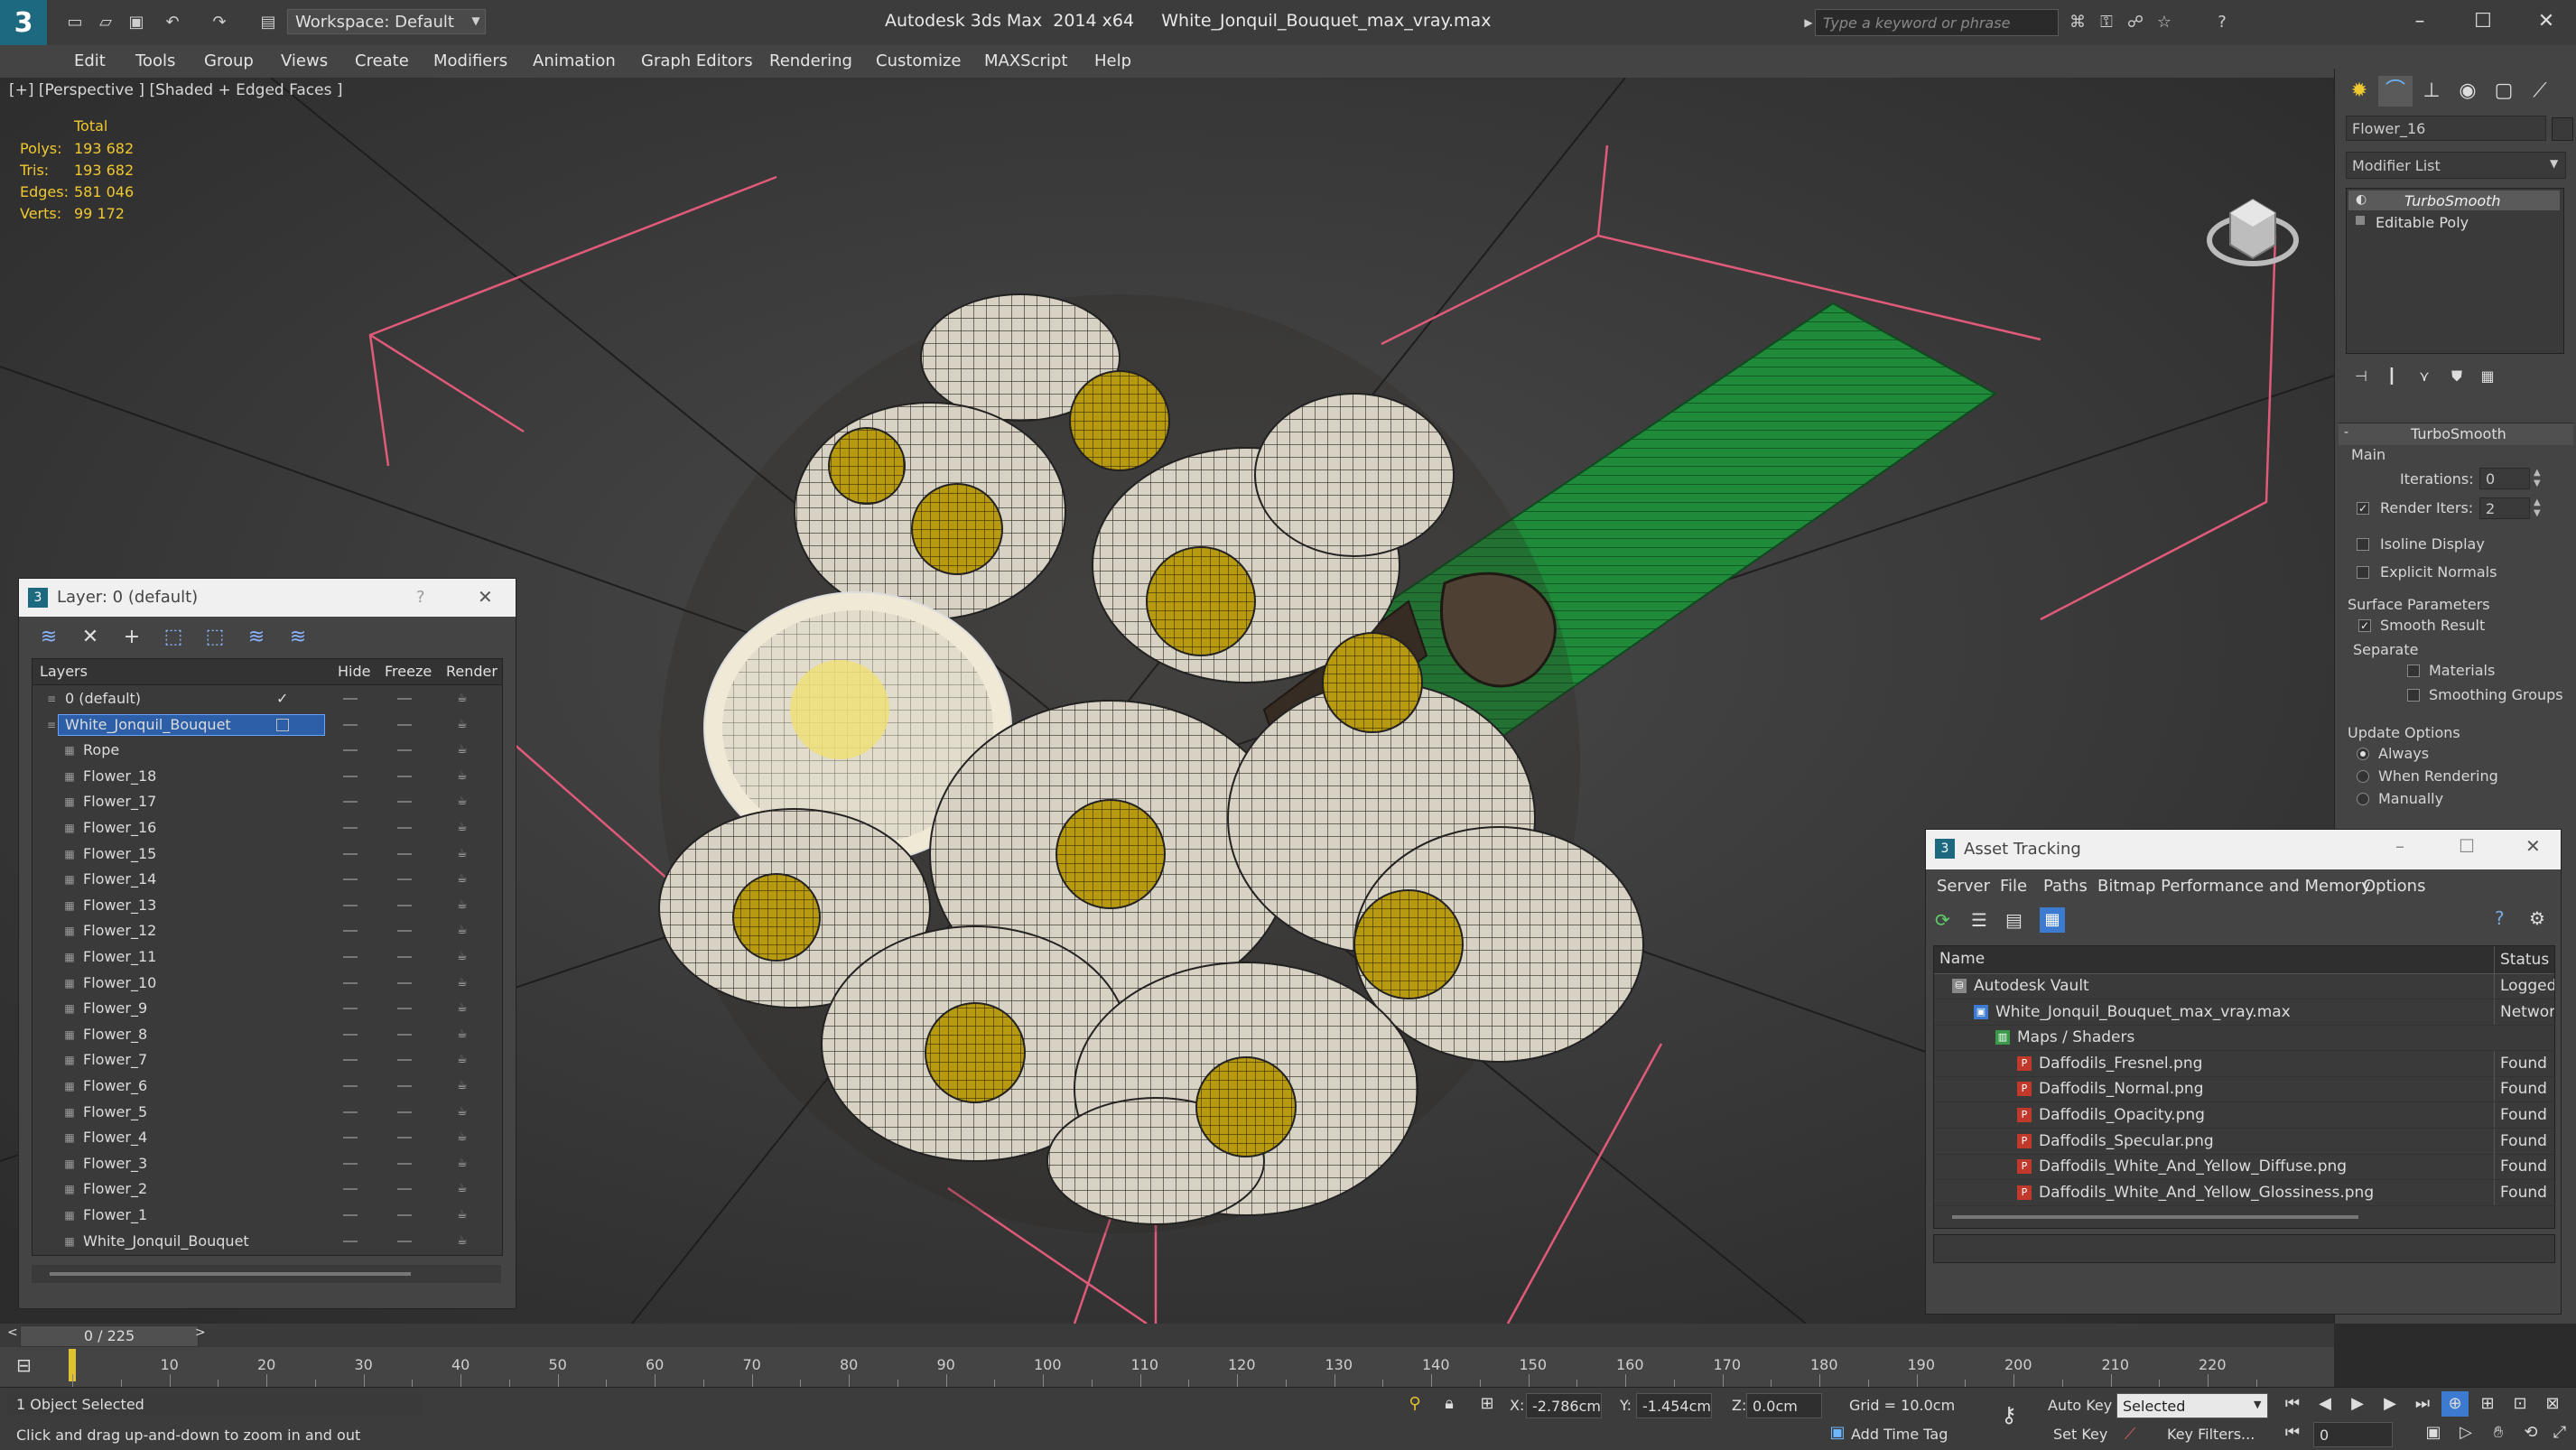 This screenshot has width=2576, height=1450. What do you see at coordinates (2192, 1405) in the screenshot?
I see `key-mode-dropdown: Selected` at bounding box center [2192, 1405].